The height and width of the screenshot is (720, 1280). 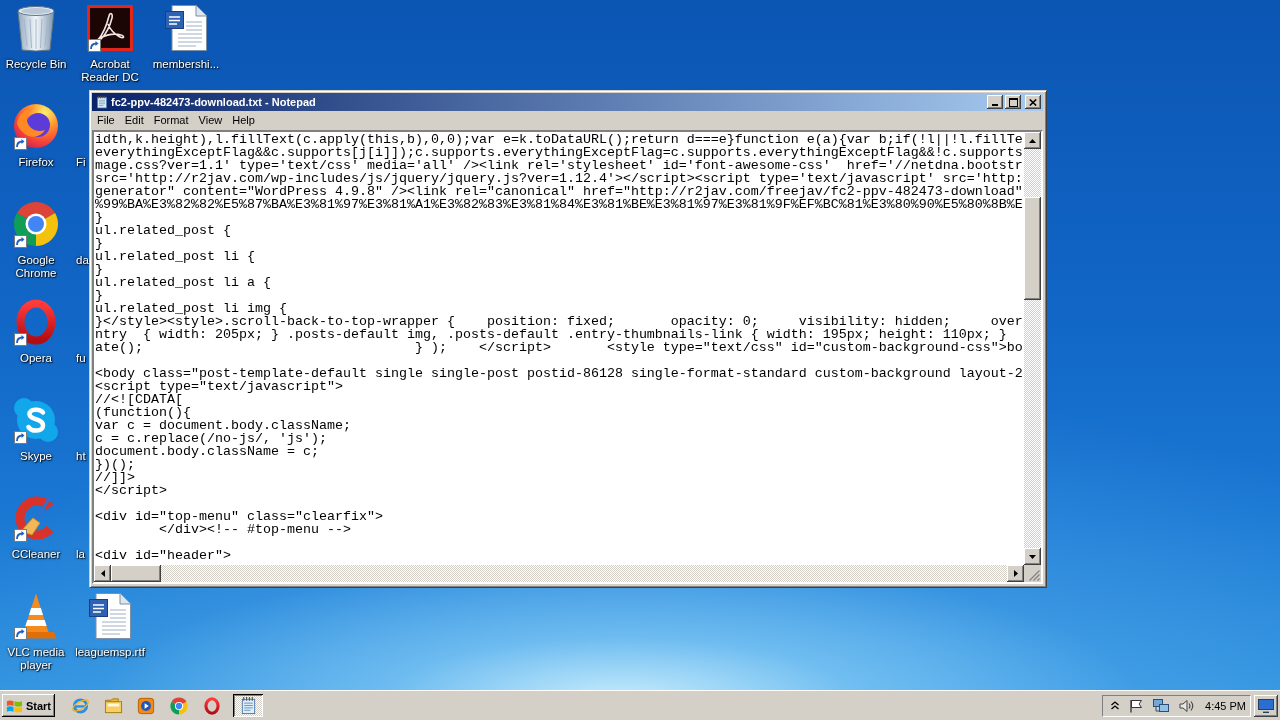 I want to click on text-line: </div><!-- #top-menu -->, so click(x=255, y=529).